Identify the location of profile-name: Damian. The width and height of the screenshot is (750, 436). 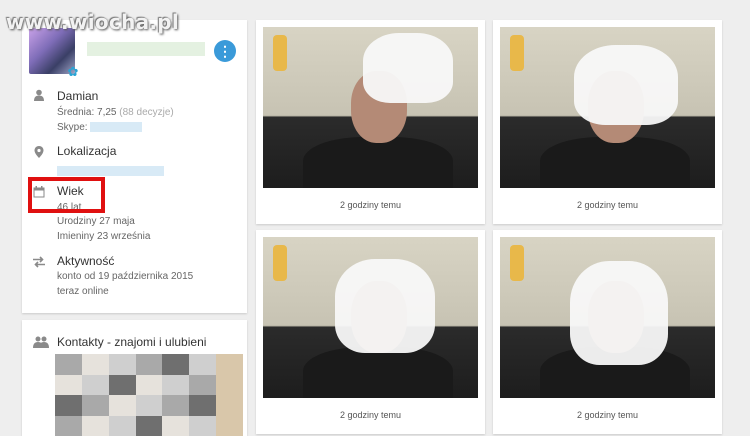
(78, 96).